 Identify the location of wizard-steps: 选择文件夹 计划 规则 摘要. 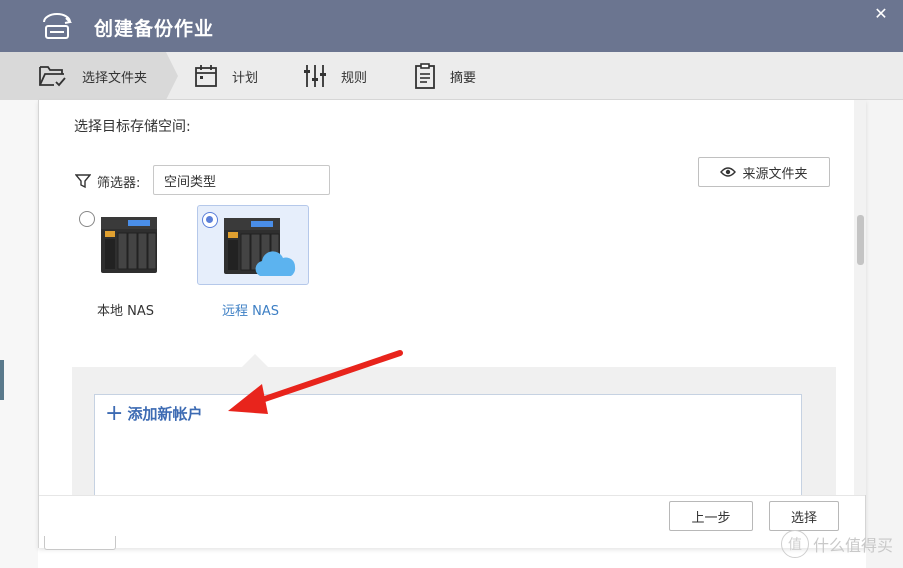
(451, 76).